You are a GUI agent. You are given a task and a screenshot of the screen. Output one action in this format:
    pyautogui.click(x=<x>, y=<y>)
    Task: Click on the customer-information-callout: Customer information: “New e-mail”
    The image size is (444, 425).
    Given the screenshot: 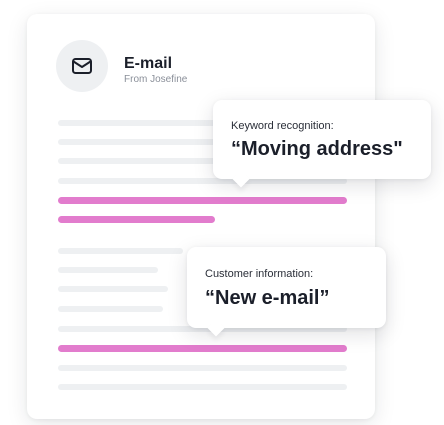 What is the action you would take?
    pyautogui.click(x=286, y=287)
    